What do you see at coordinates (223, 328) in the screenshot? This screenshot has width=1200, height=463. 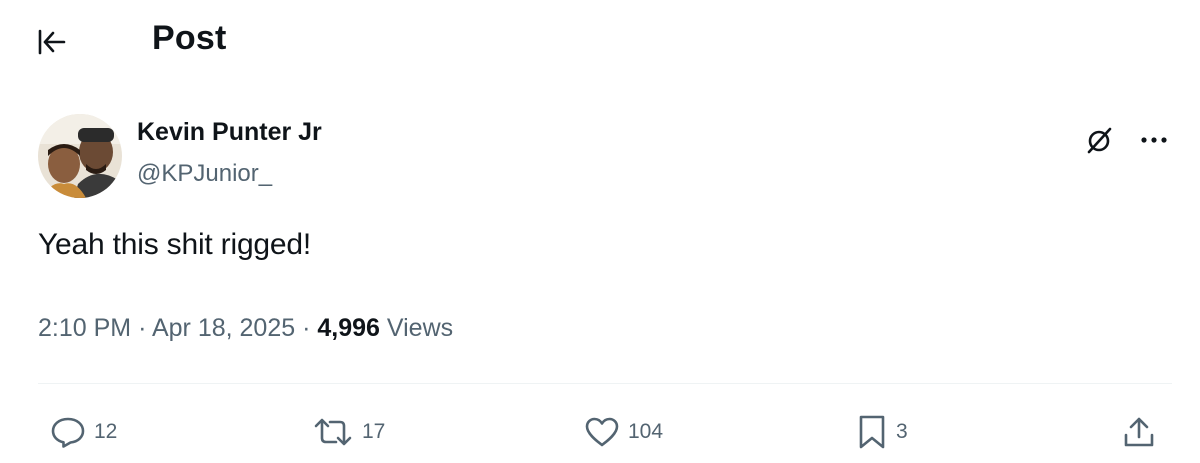 I see `tweet-date: Apr 18, 2025` at bounding box center [223, 328].